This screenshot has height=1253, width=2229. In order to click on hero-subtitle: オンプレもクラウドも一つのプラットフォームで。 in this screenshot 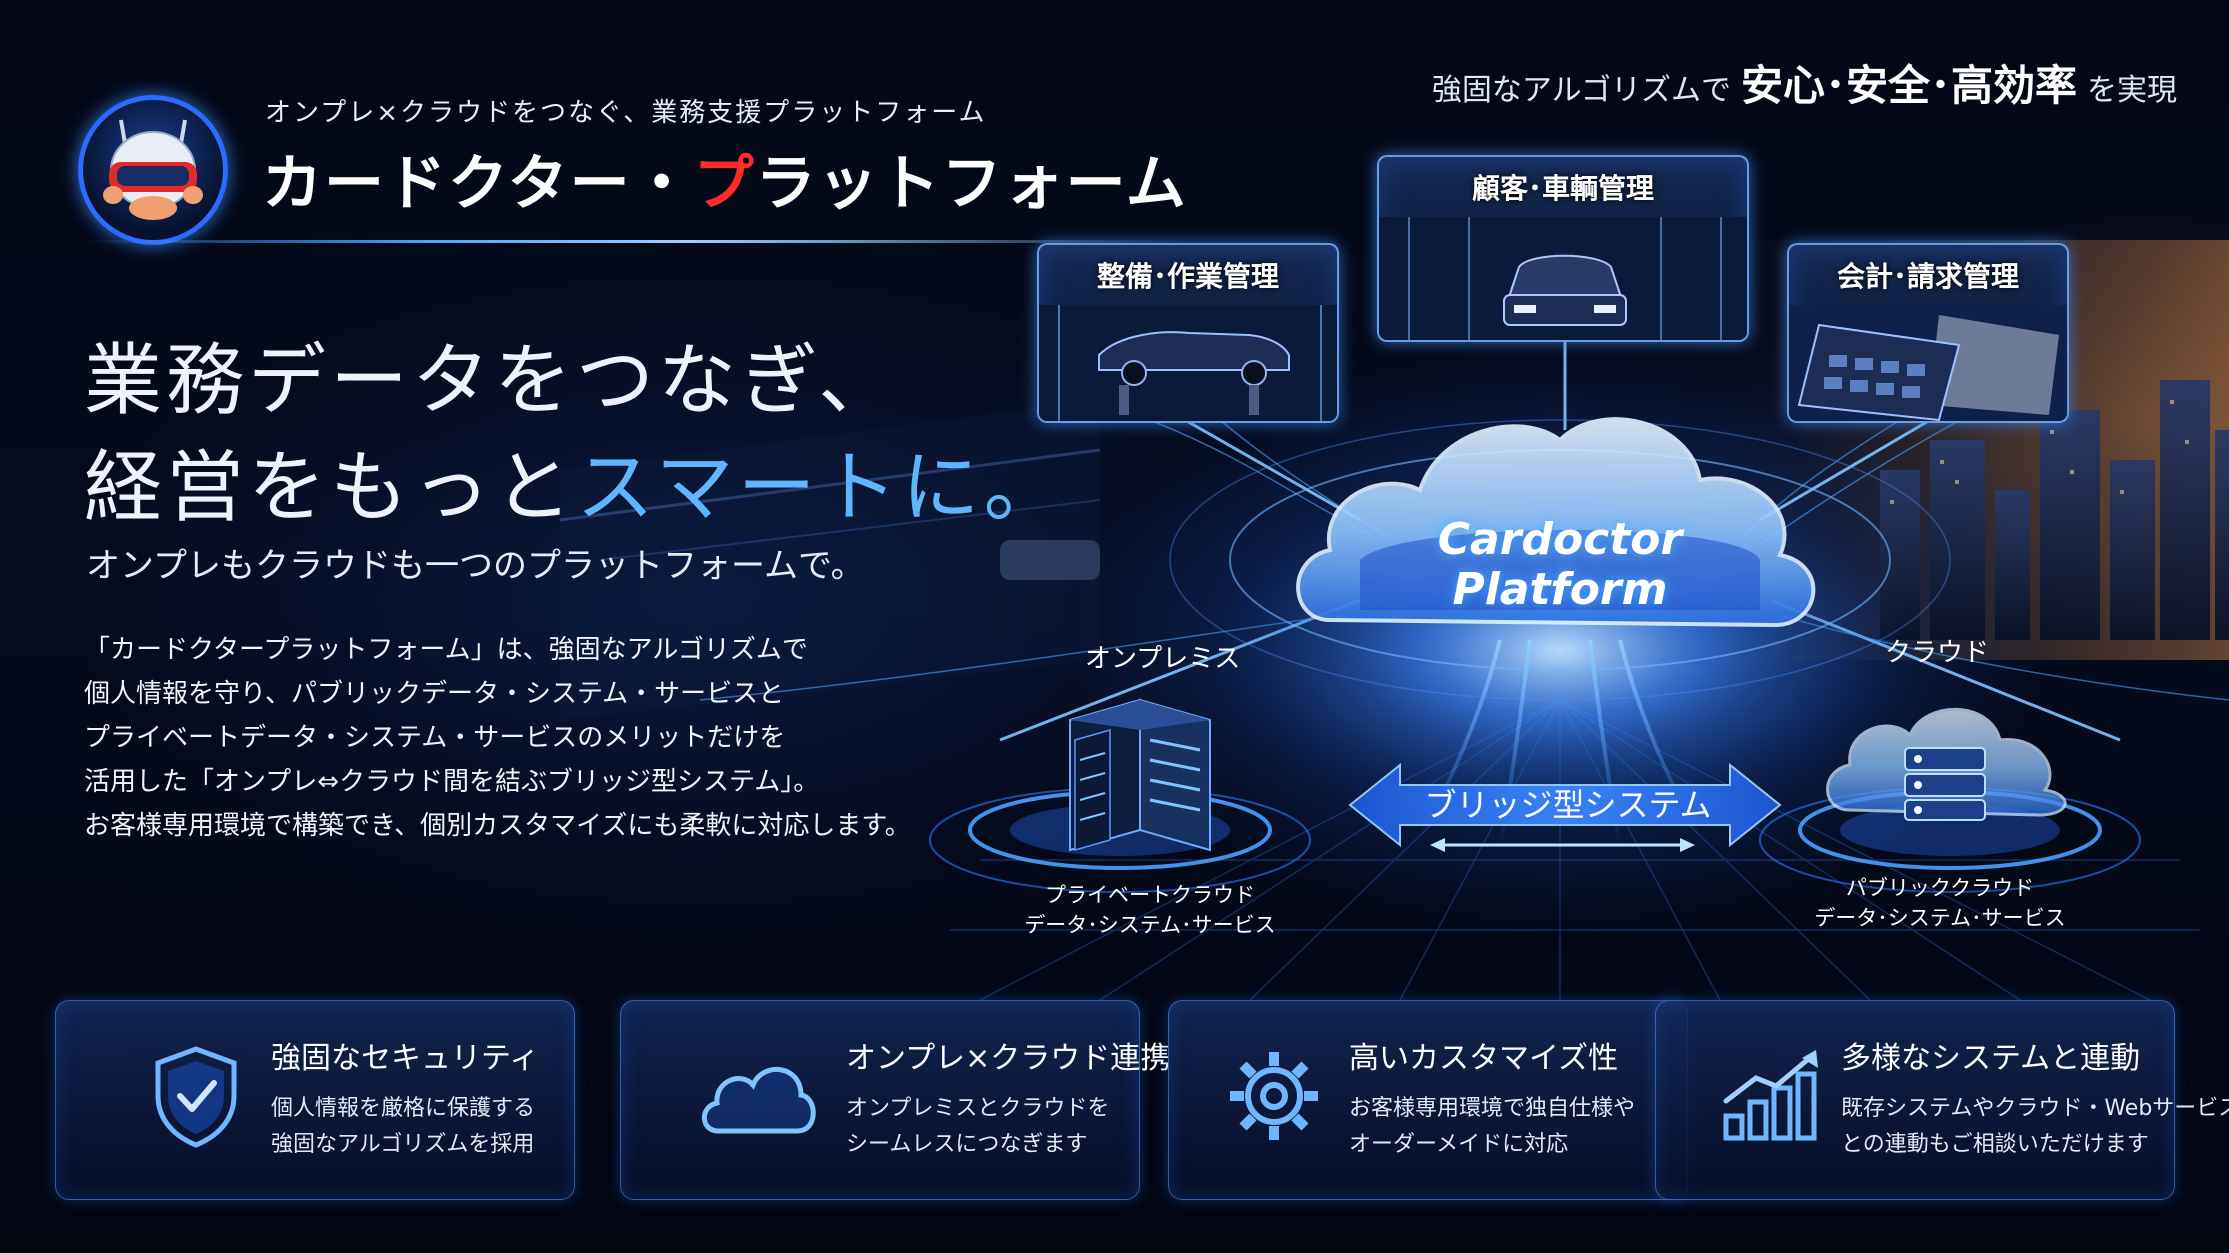, I will do `click(475, 566)`.